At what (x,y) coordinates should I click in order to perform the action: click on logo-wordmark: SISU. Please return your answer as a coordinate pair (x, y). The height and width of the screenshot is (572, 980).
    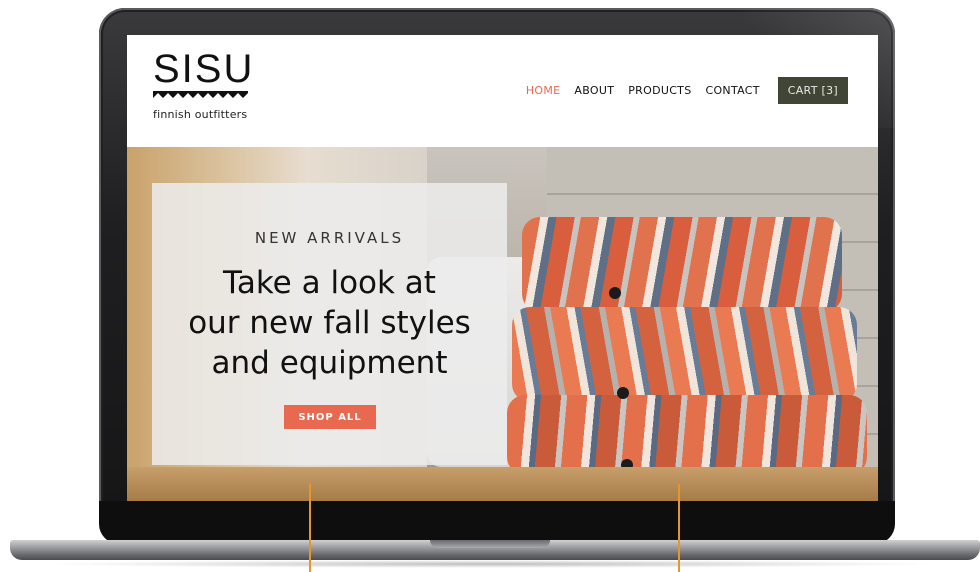
    Looking at the image, I should click on (204, 69).